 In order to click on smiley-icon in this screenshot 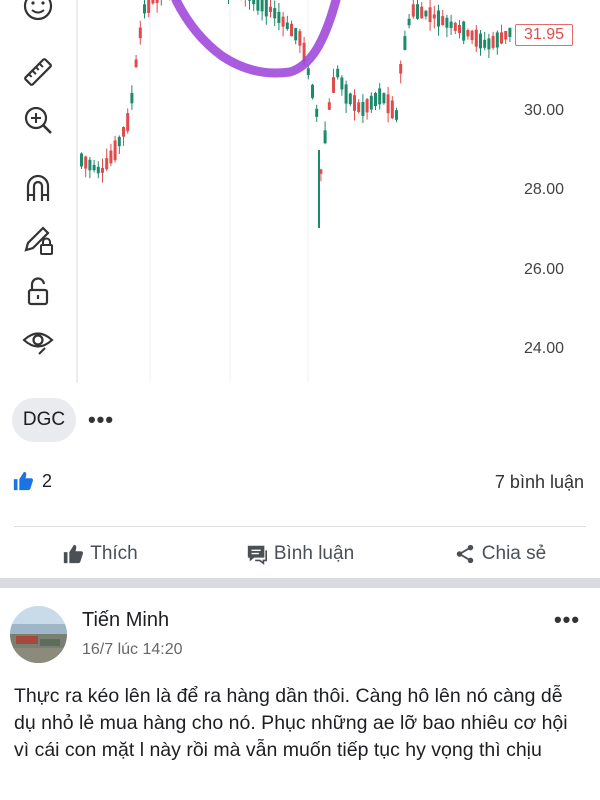, I will do `click(38, 13)`.